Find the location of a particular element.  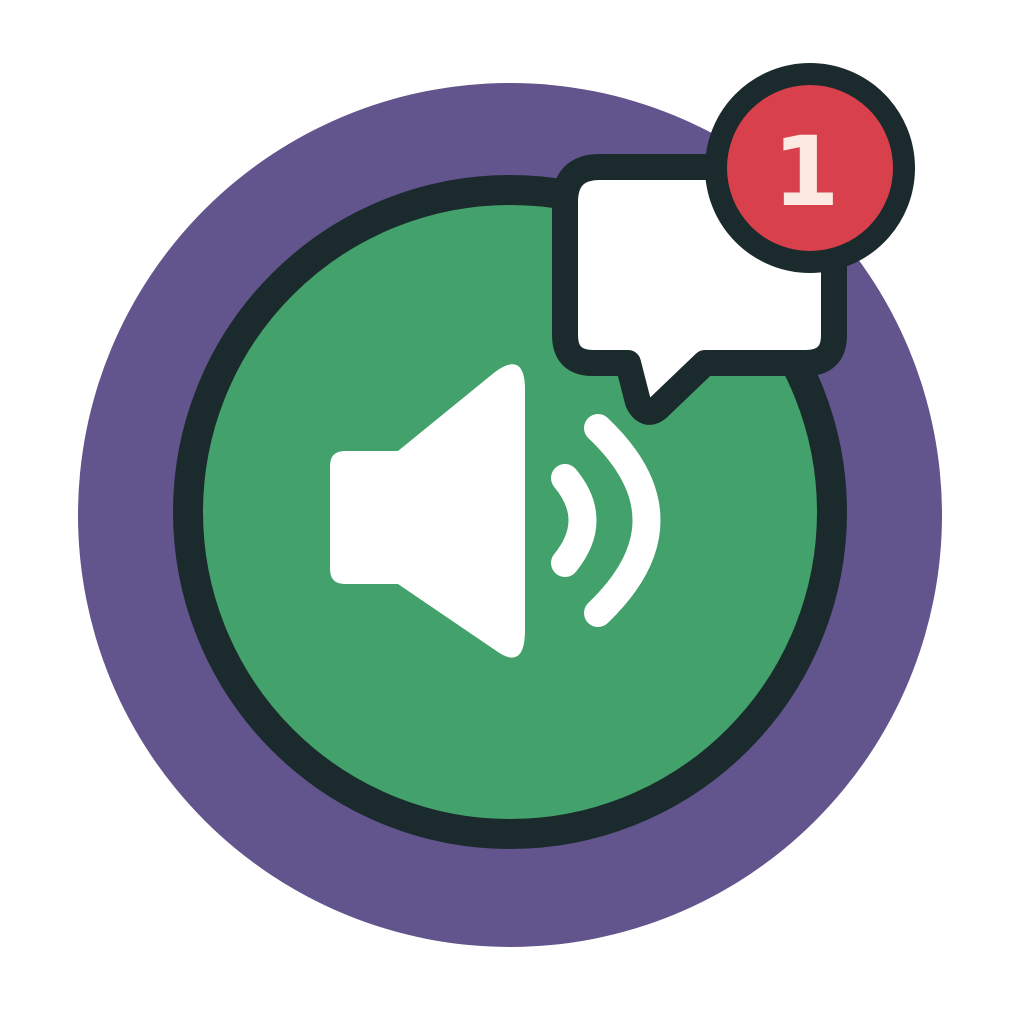

badge-count: 1 is located at coordinates (806, 172).